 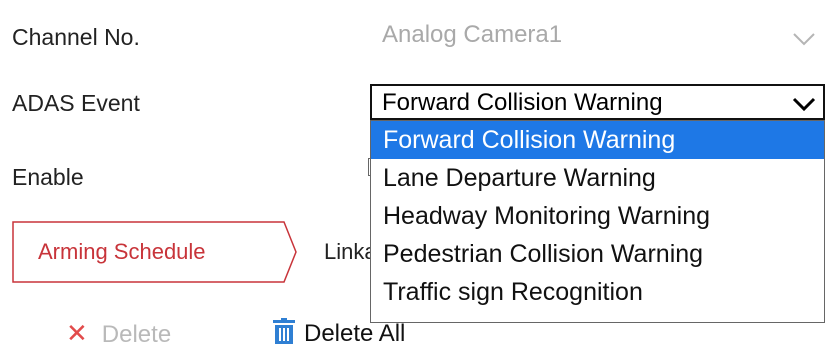 I want to click on option-forward-collision-warning: Forward Collision Warning, so click(x=597, y=140).